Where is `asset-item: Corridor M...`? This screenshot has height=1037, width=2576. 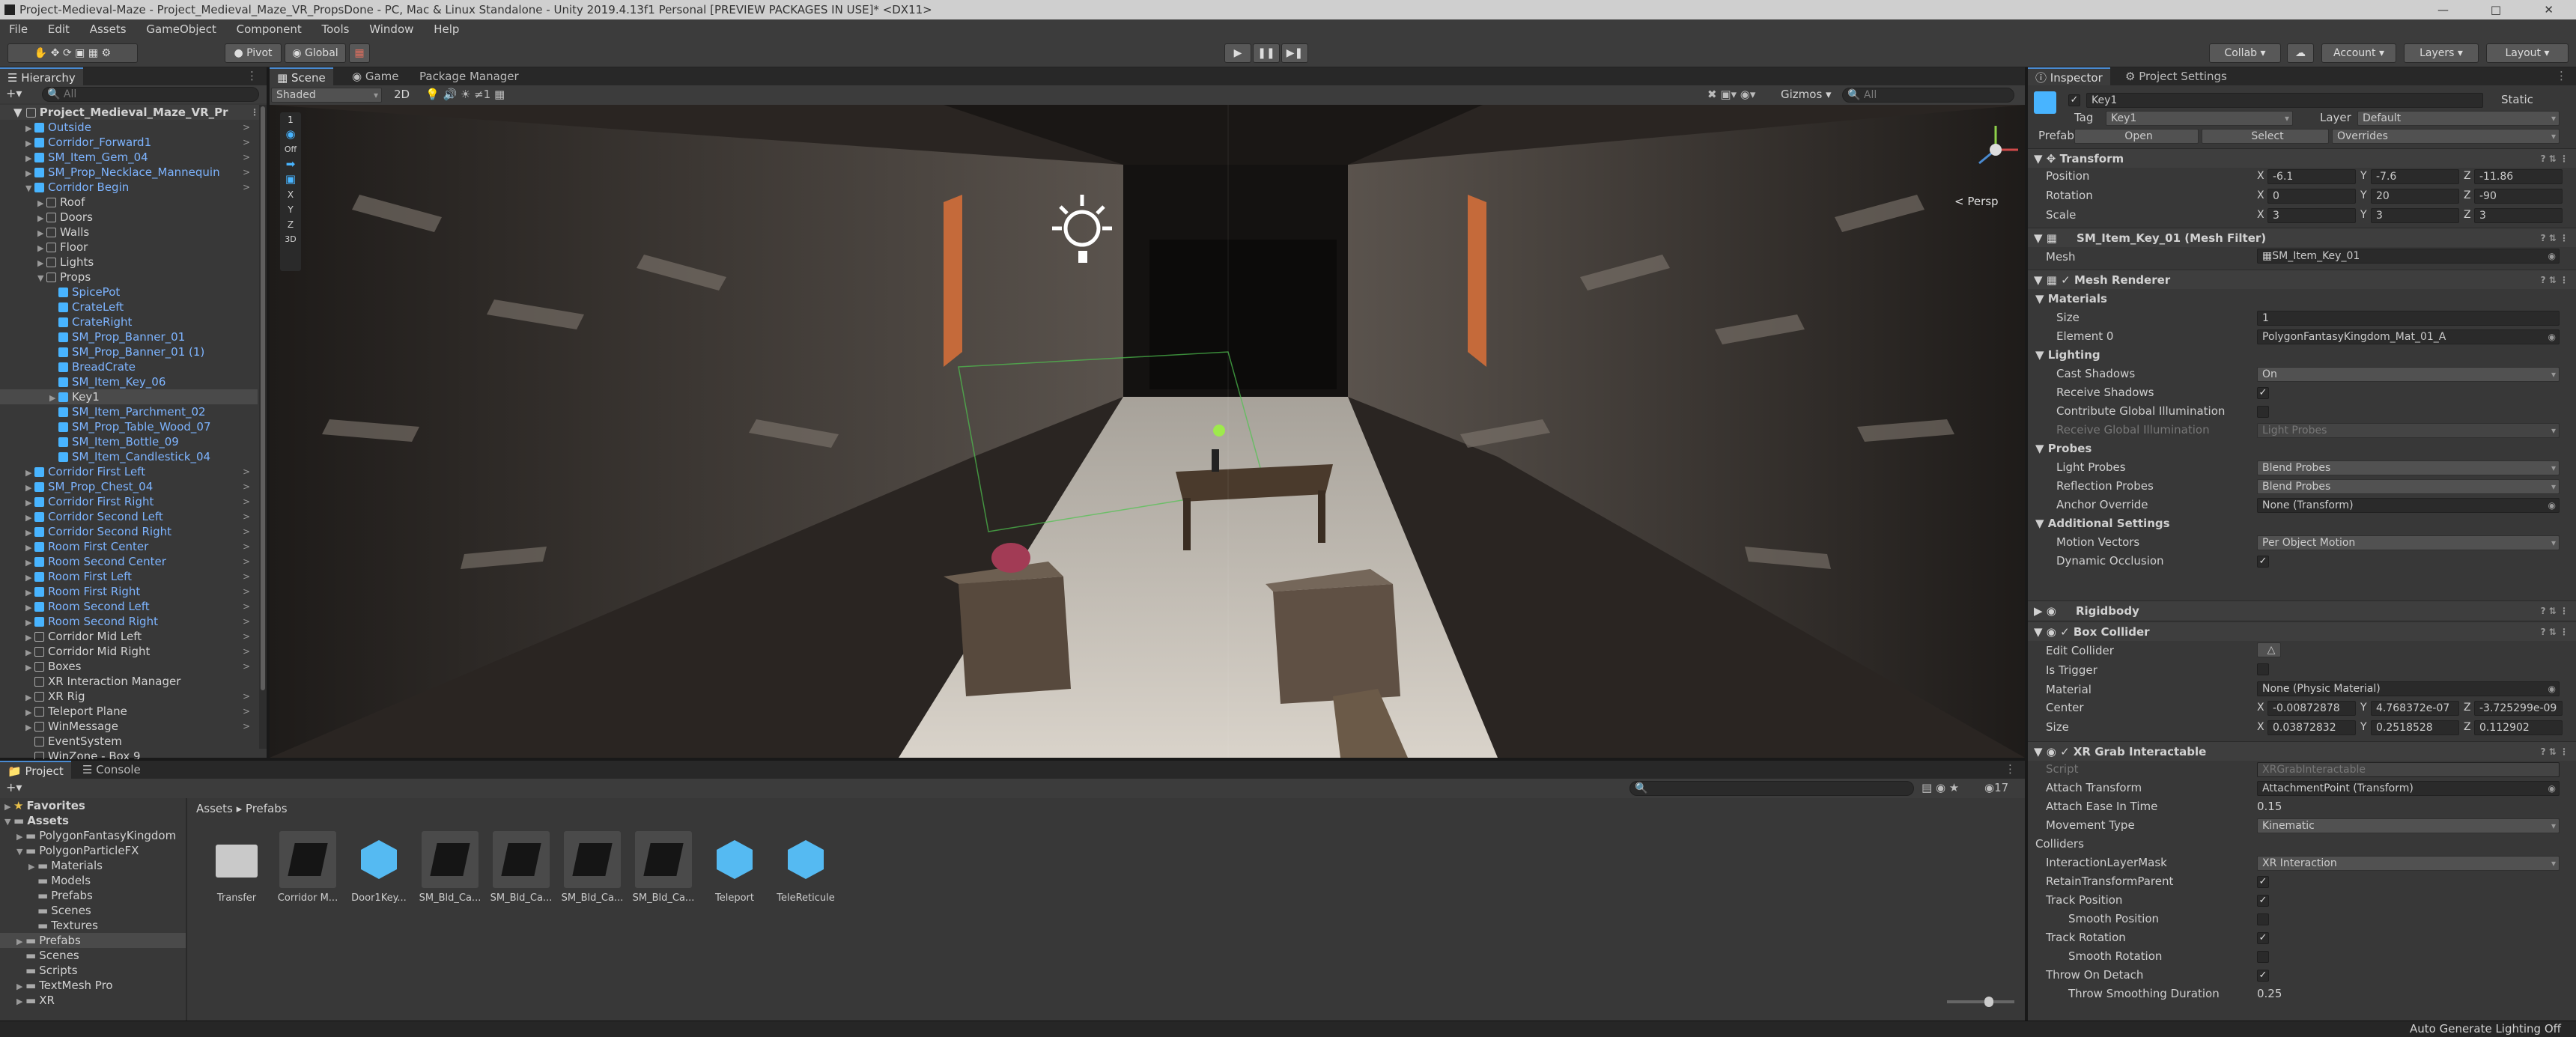
asset-item: Corridor M... is located at coordinates (308, 867).